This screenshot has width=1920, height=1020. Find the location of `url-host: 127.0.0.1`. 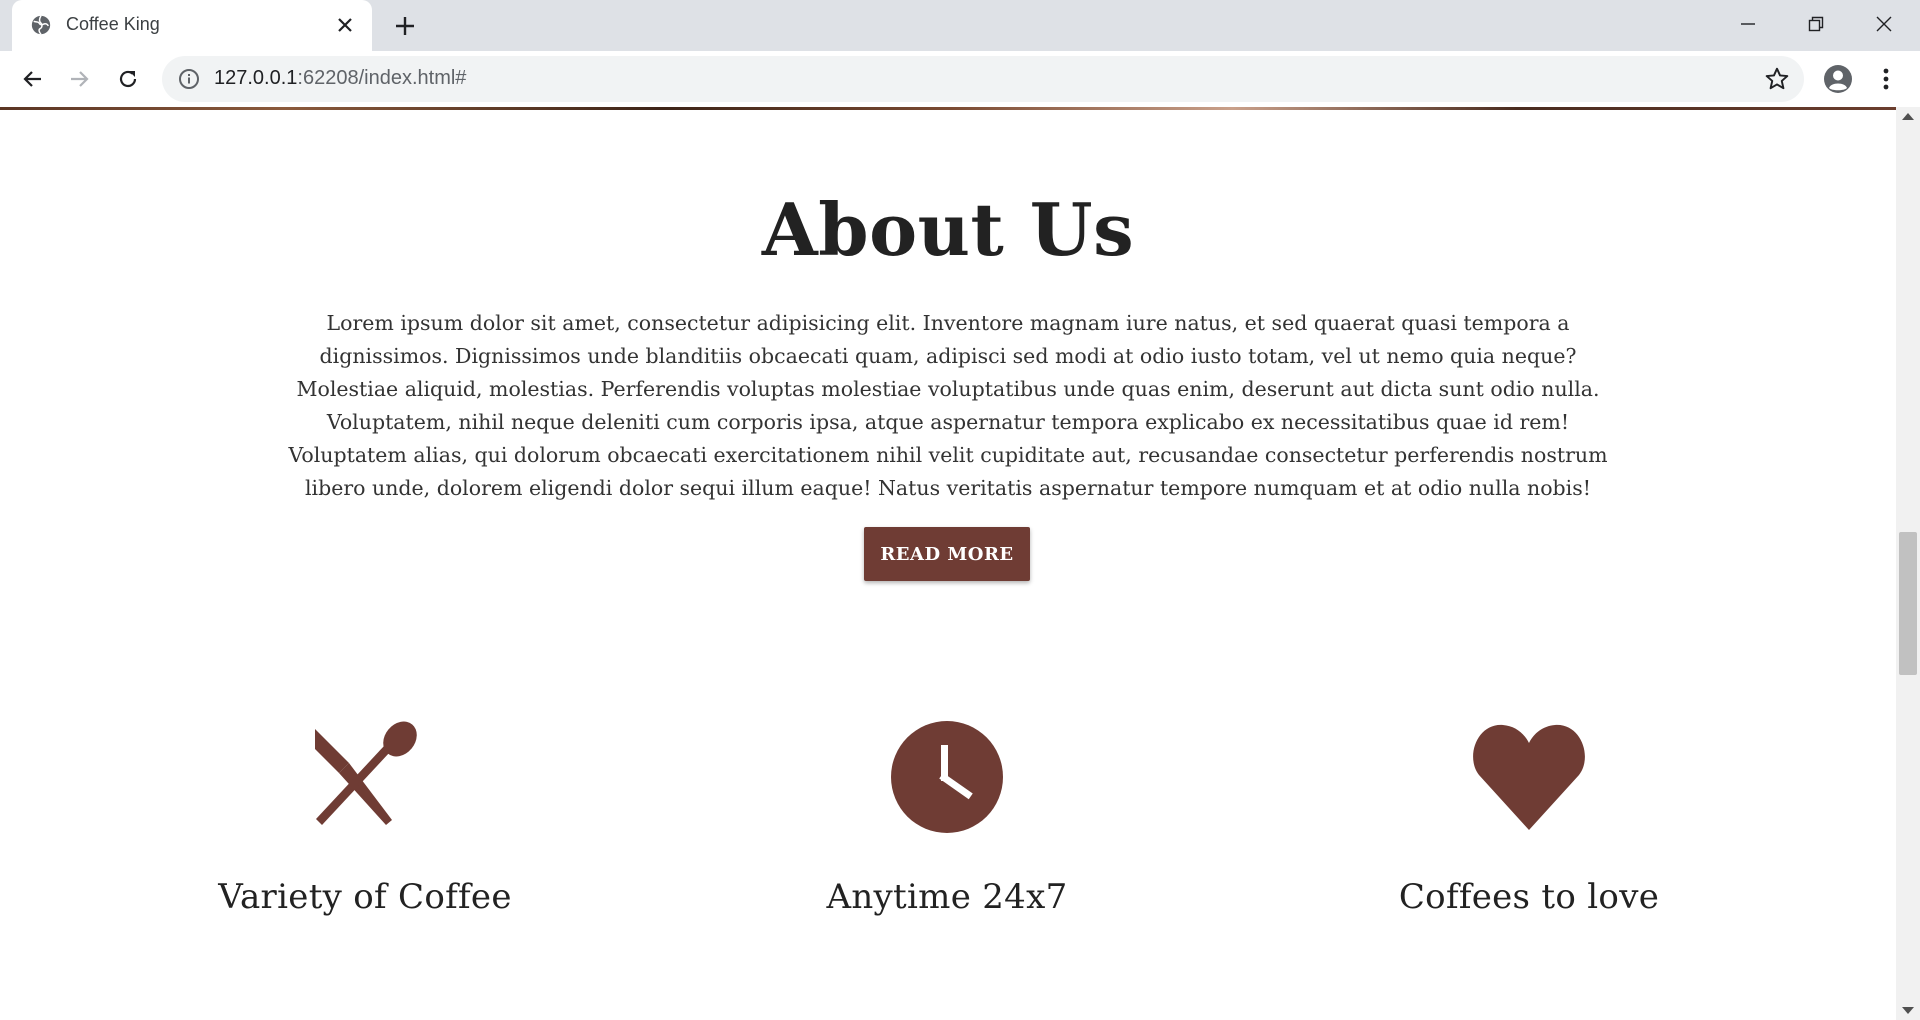

url-host: 127.0.0.1 is located at coordinates (256, 78).